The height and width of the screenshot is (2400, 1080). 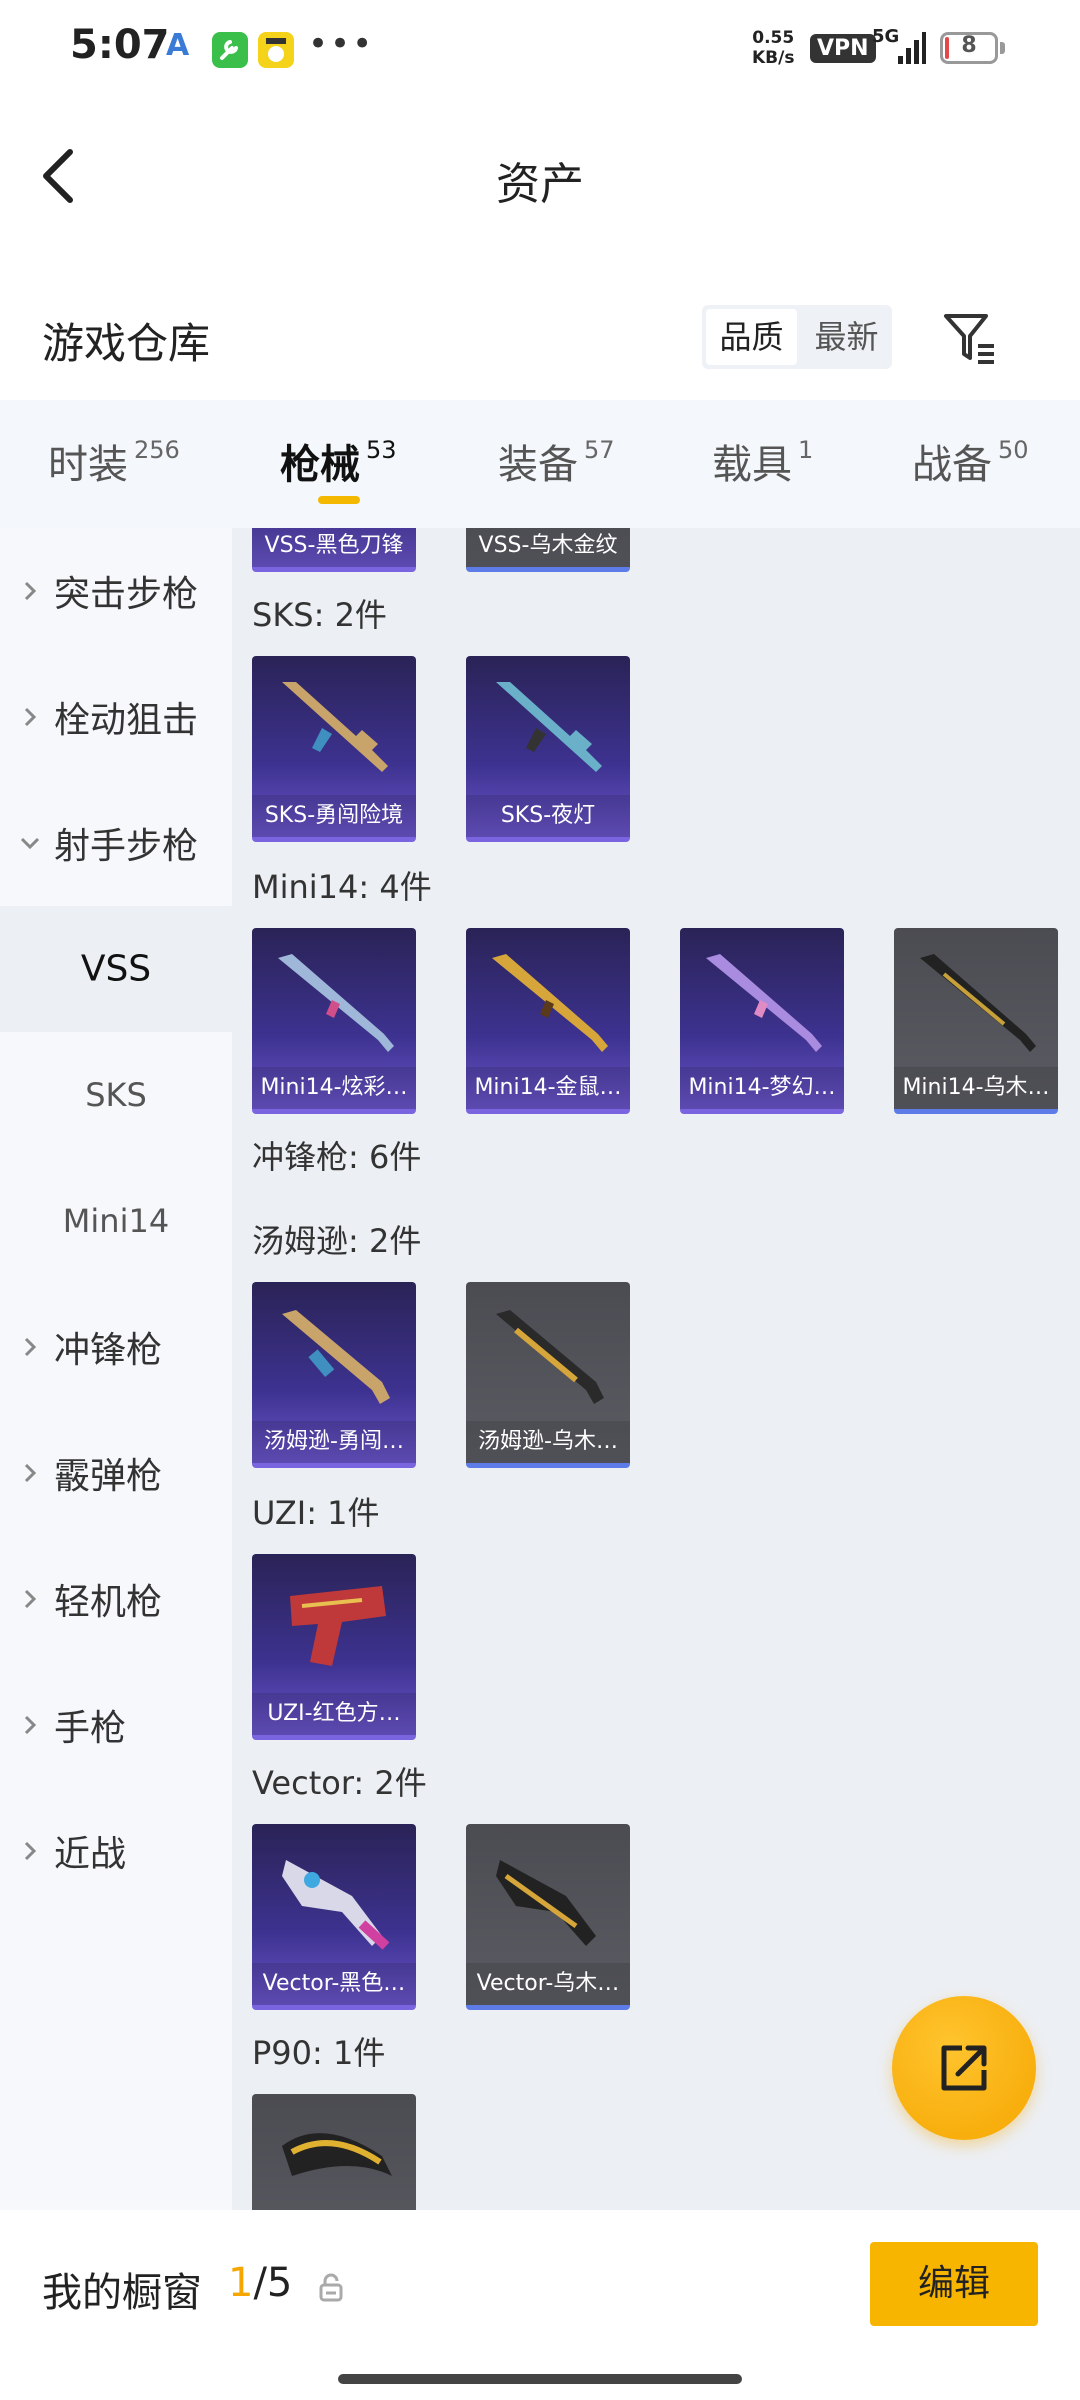 What do you see at coordinates (339, 500) in the screenshot?
I see `active-tab-indicator` at bounding box center [339, 500].